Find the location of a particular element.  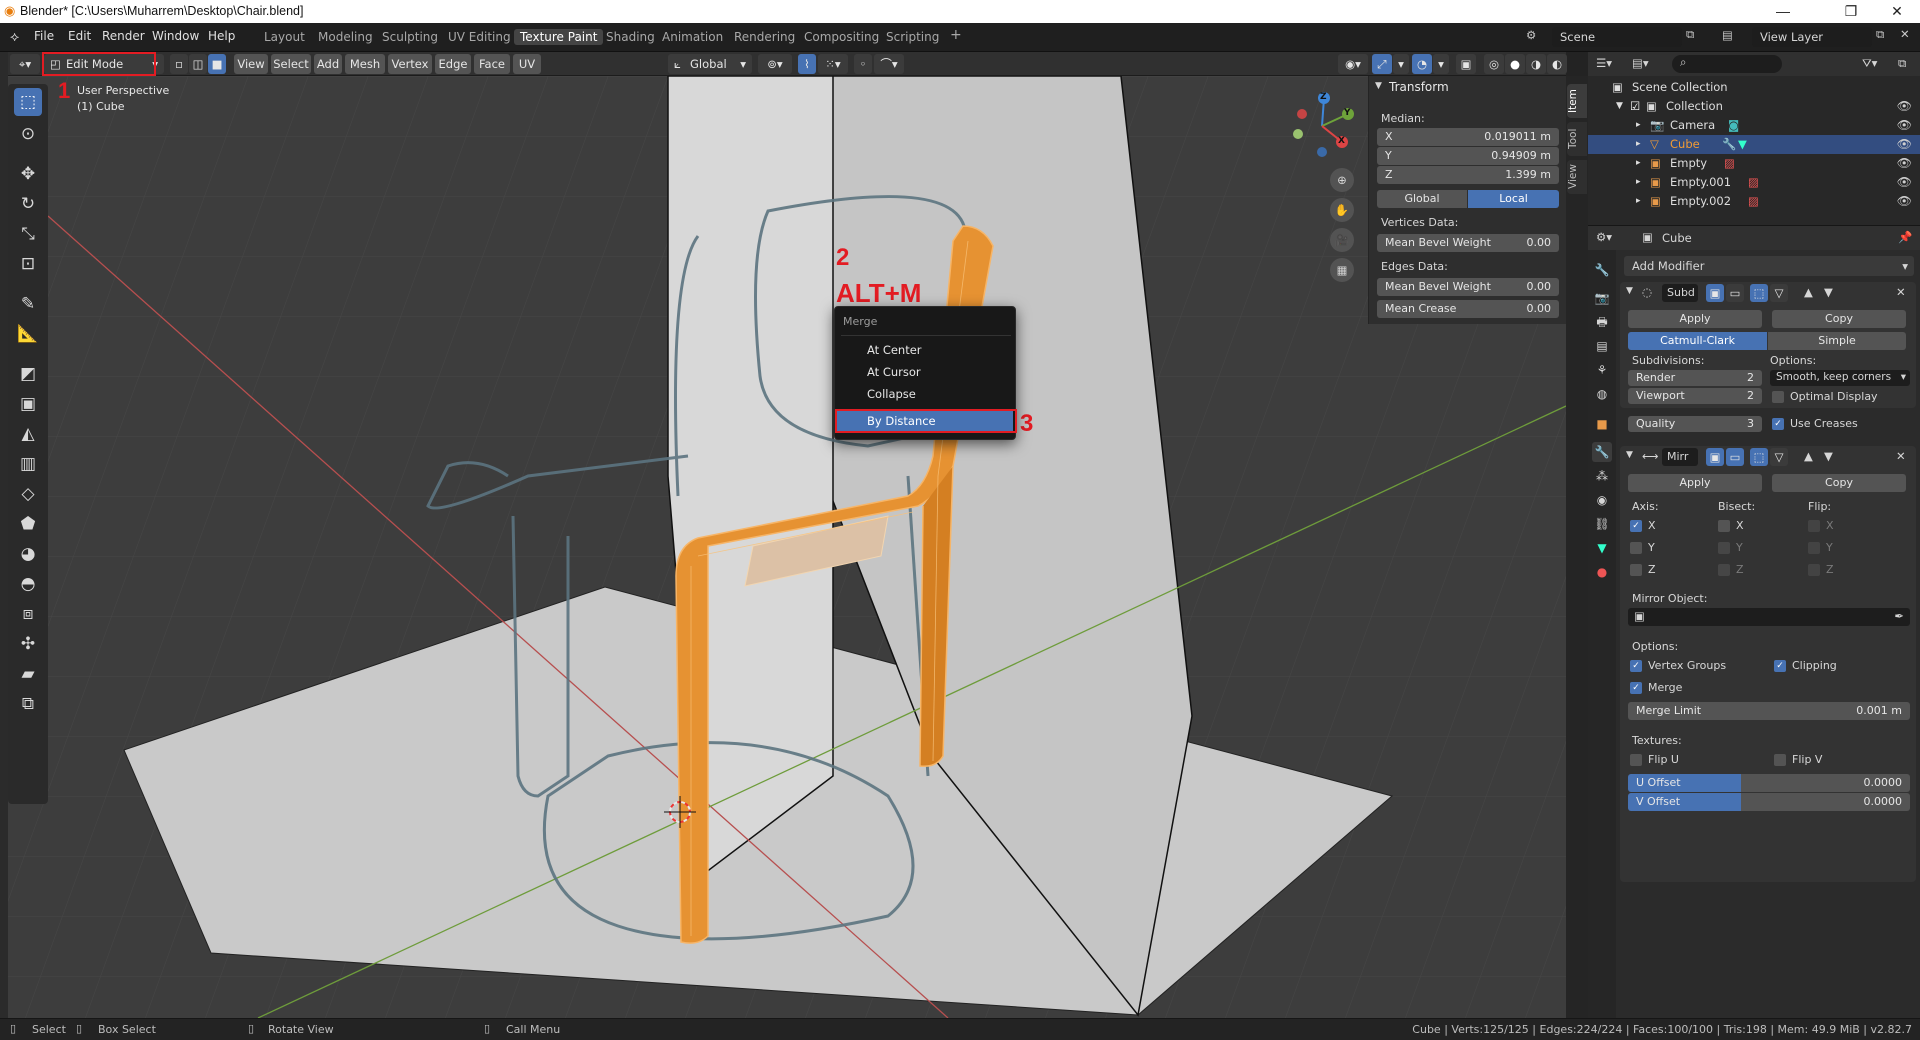

select-menu: Select is located at coordinates (291, 64).